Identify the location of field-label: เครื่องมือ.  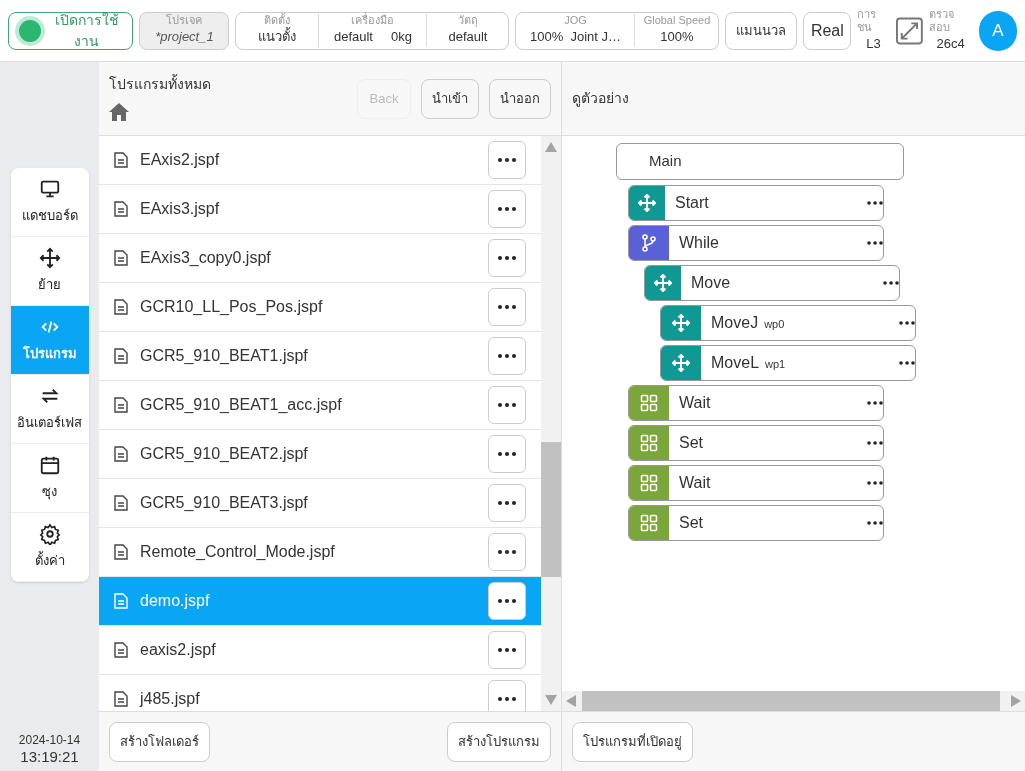
(373, 21).